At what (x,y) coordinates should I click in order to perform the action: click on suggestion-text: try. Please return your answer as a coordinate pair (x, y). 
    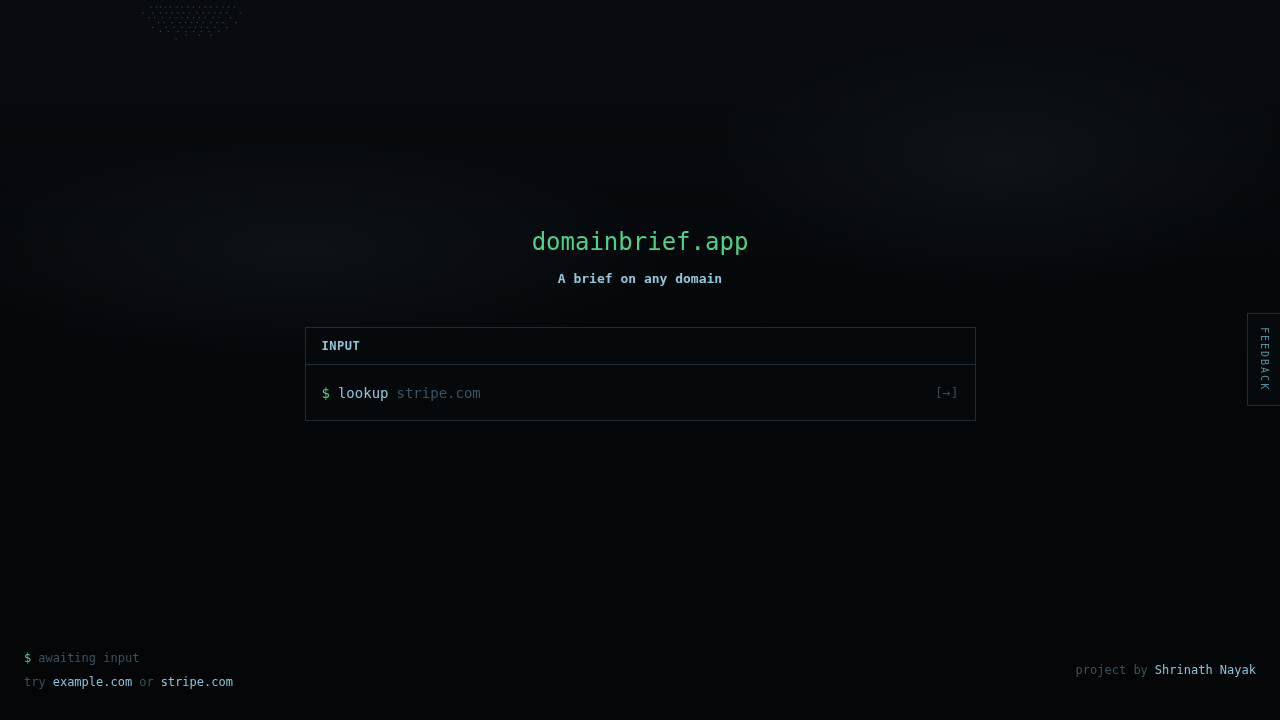
    Looking at the image, I should click on (35, 682).